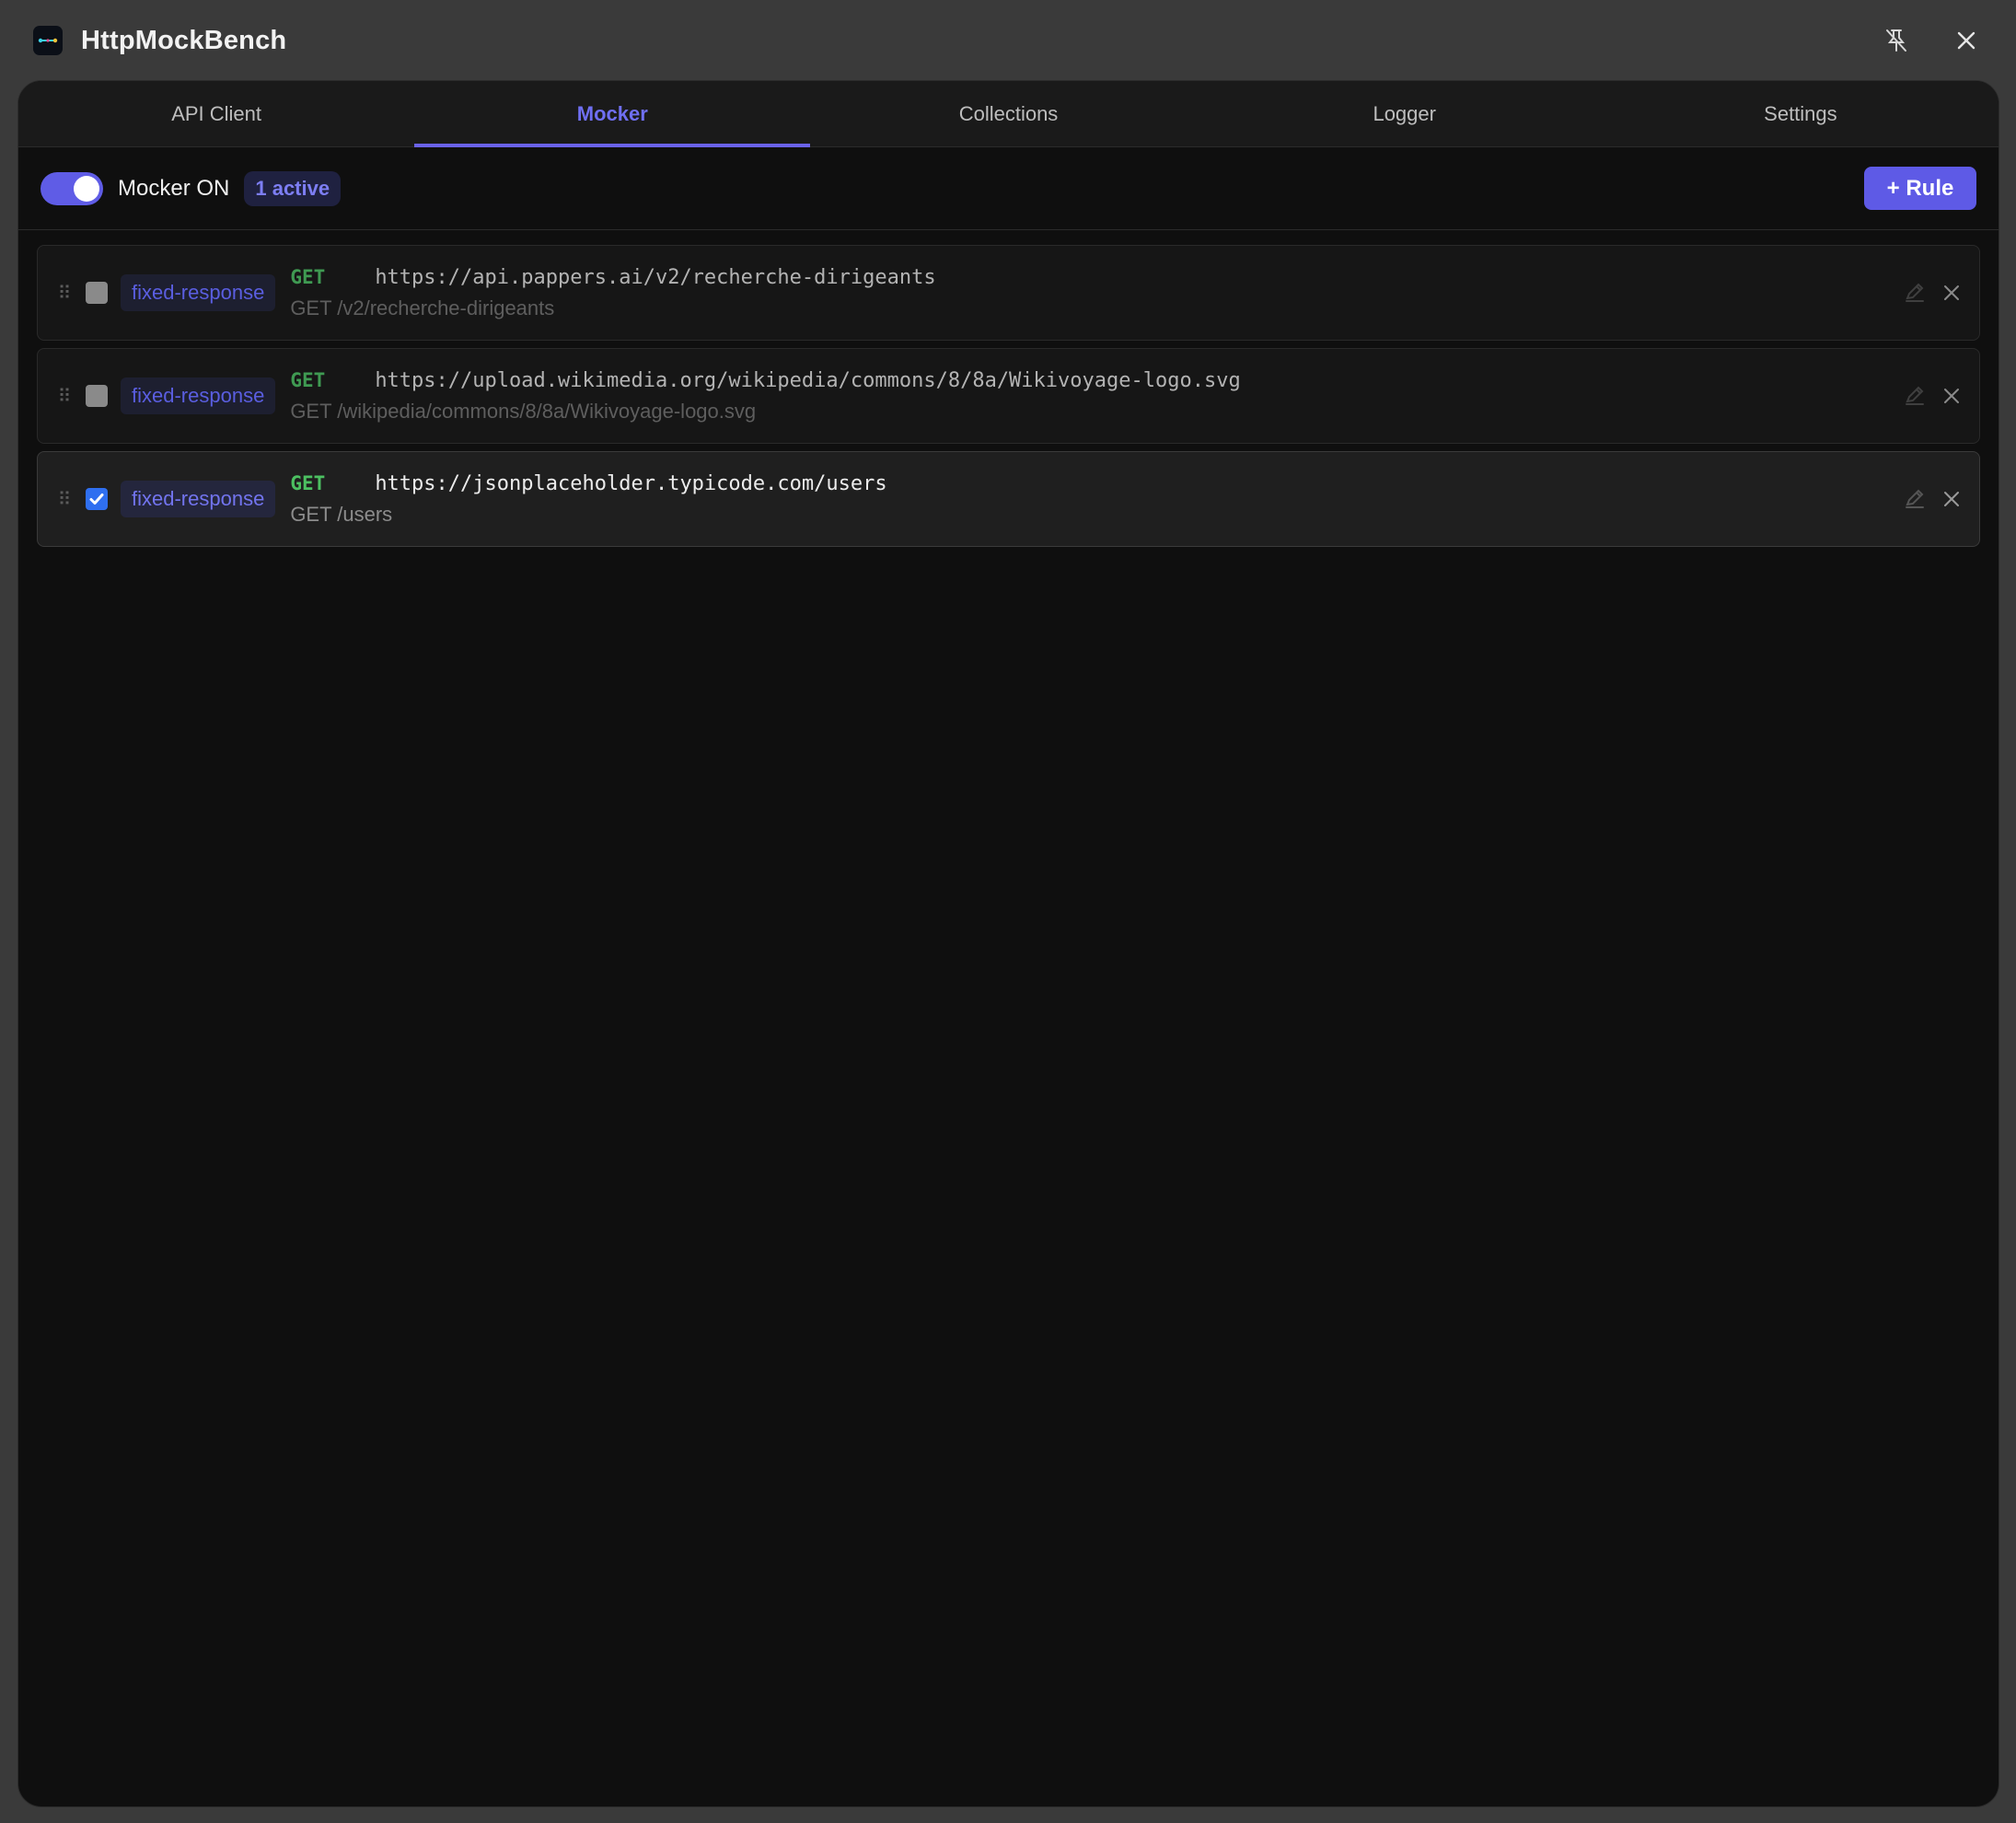 This screenshot has height=1823, width=2016. I want to click on toggle-knob, so click(86, 188).